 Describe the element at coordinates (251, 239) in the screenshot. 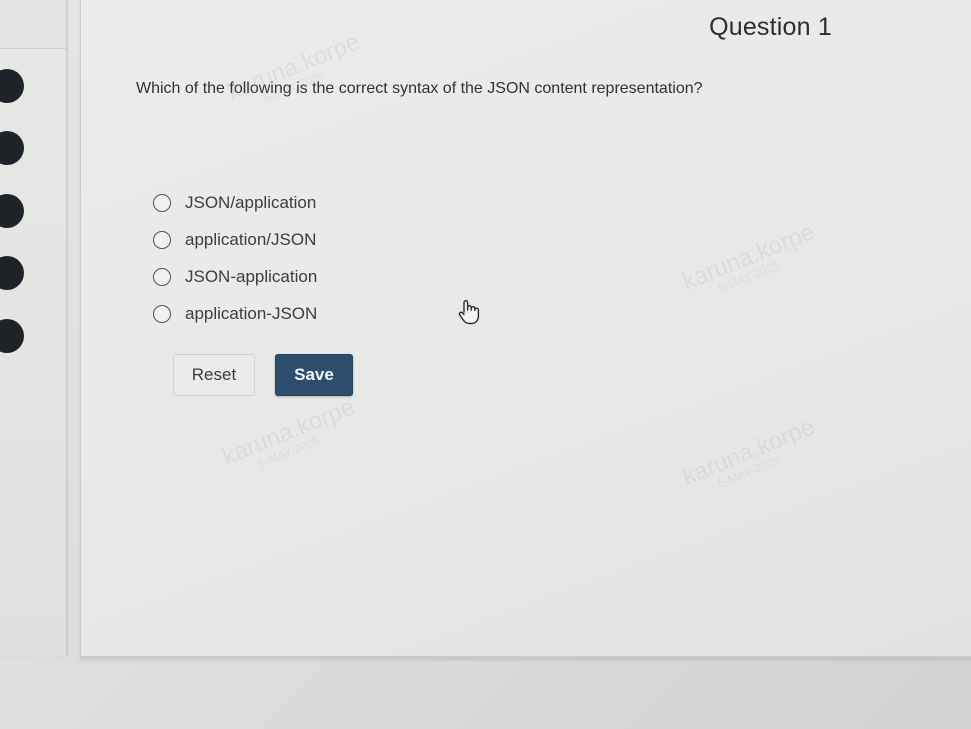

I see `option-label: application/JSON` at that location.